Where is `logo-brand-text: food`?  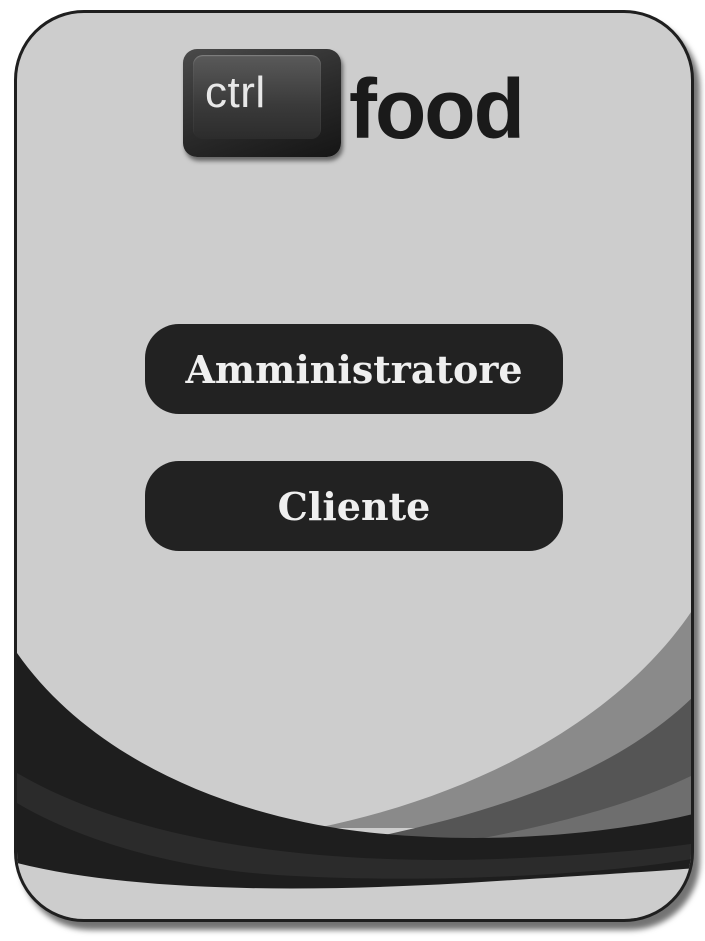 logo-brand-text: food is located at coordinates (437, 109).